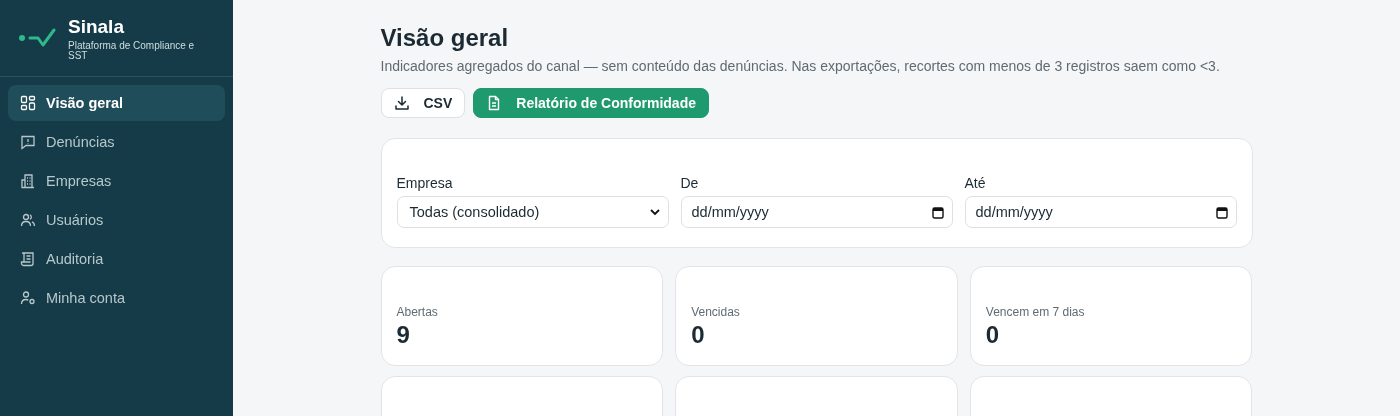 This screenshot has height=416, width=1400. Describe the element at coordinates (532, 212) in the screenshot. I see `company-select: Todas (consolidado)` at that location.